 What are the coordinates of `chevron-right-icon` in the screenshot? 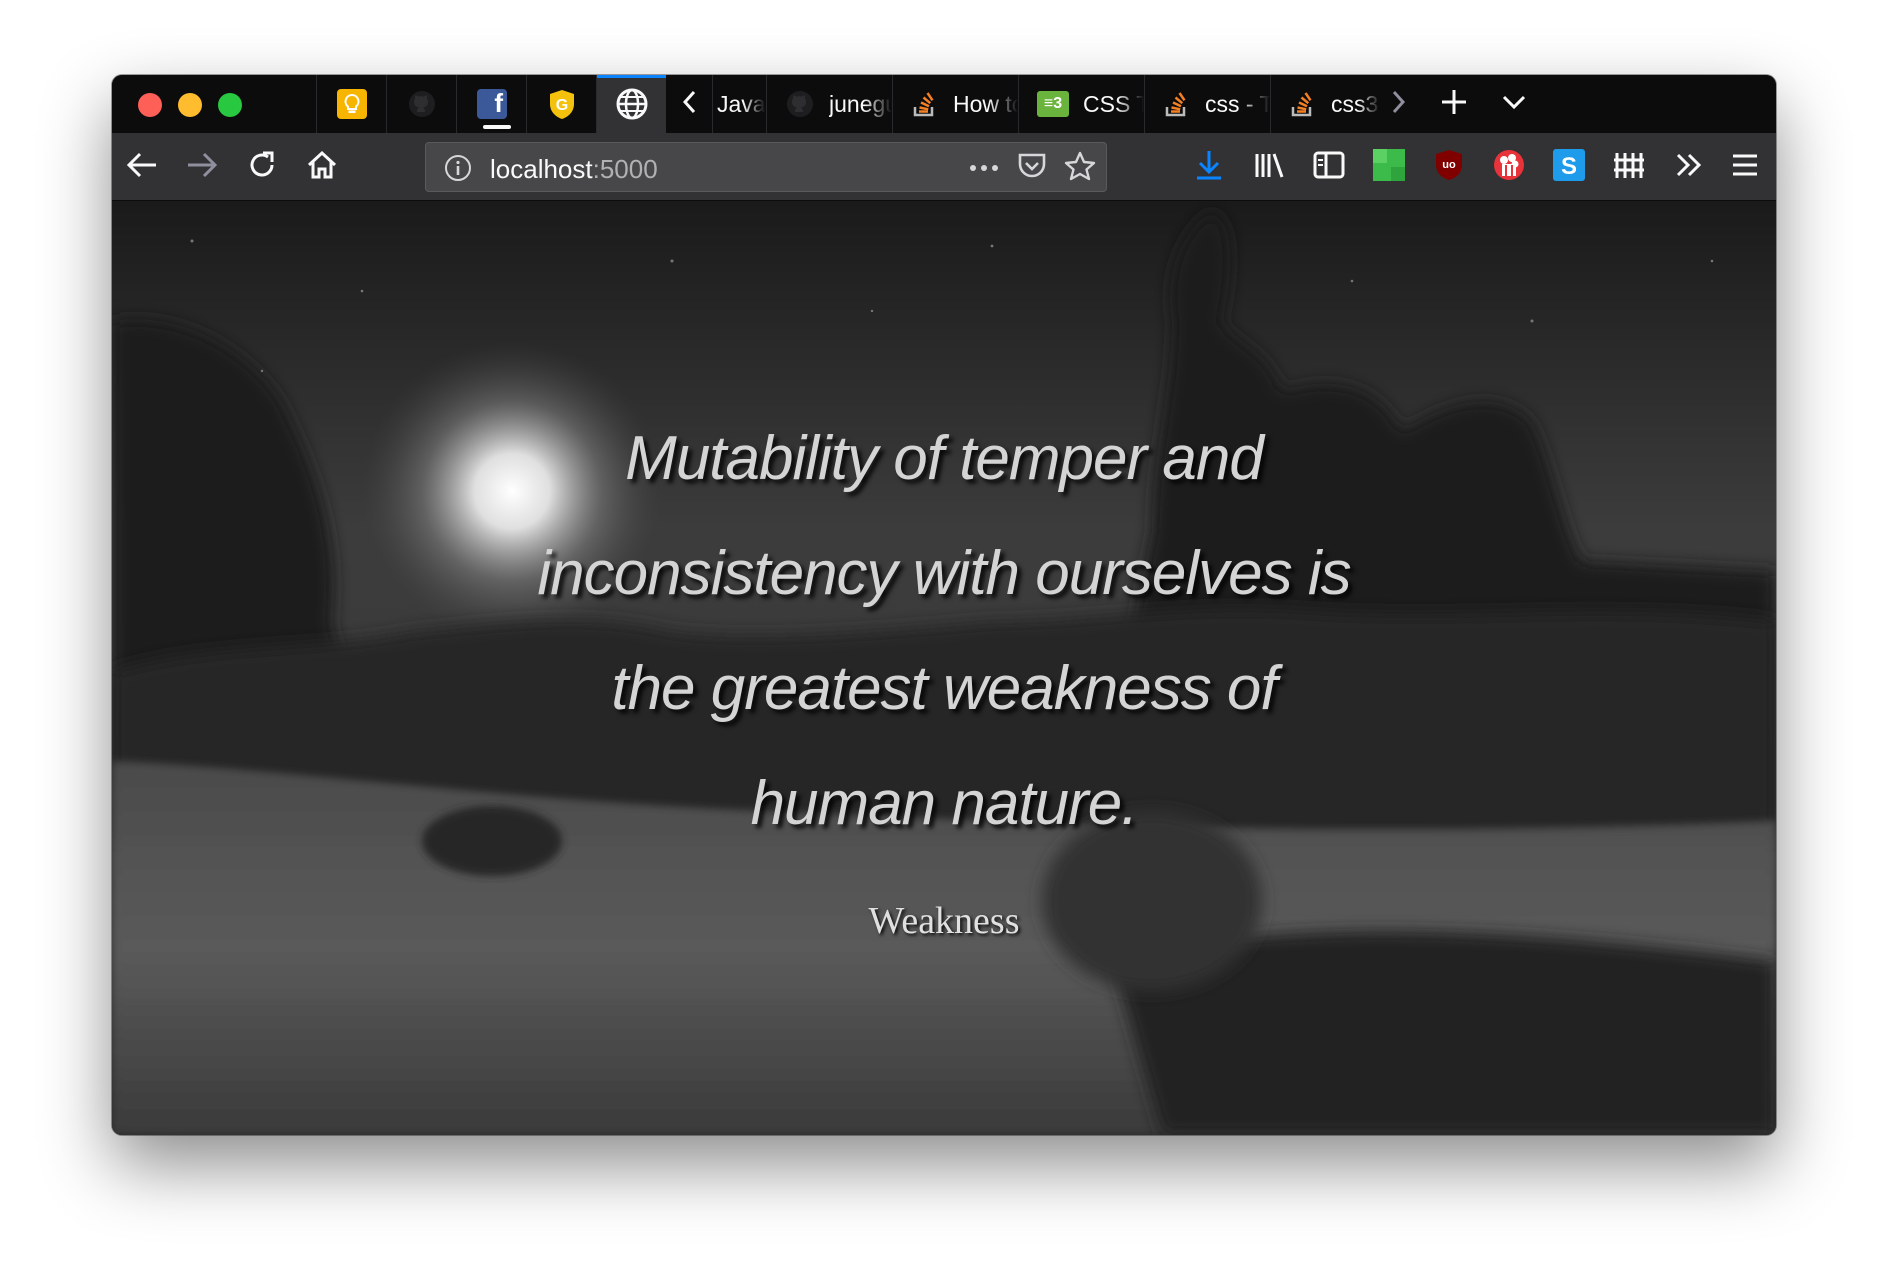 It's located at (1398, 104).